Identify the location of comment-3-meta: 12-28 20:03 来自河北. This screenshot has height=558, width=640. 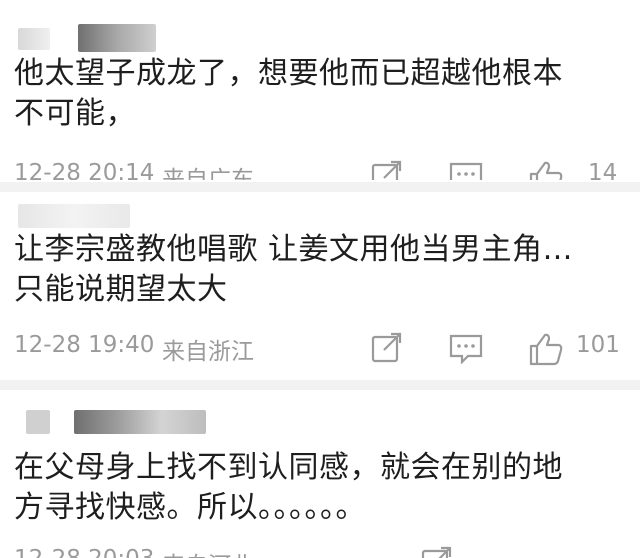
(320, 552).